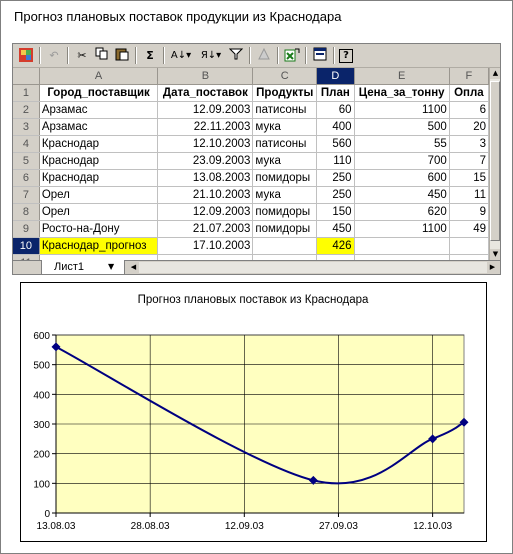 The image size is (513, 554). What do you see at coordinates (83, 267) in the screenshot?
I see `sheet-tab: Лист1 ▼` at bounding box center [83, 267].